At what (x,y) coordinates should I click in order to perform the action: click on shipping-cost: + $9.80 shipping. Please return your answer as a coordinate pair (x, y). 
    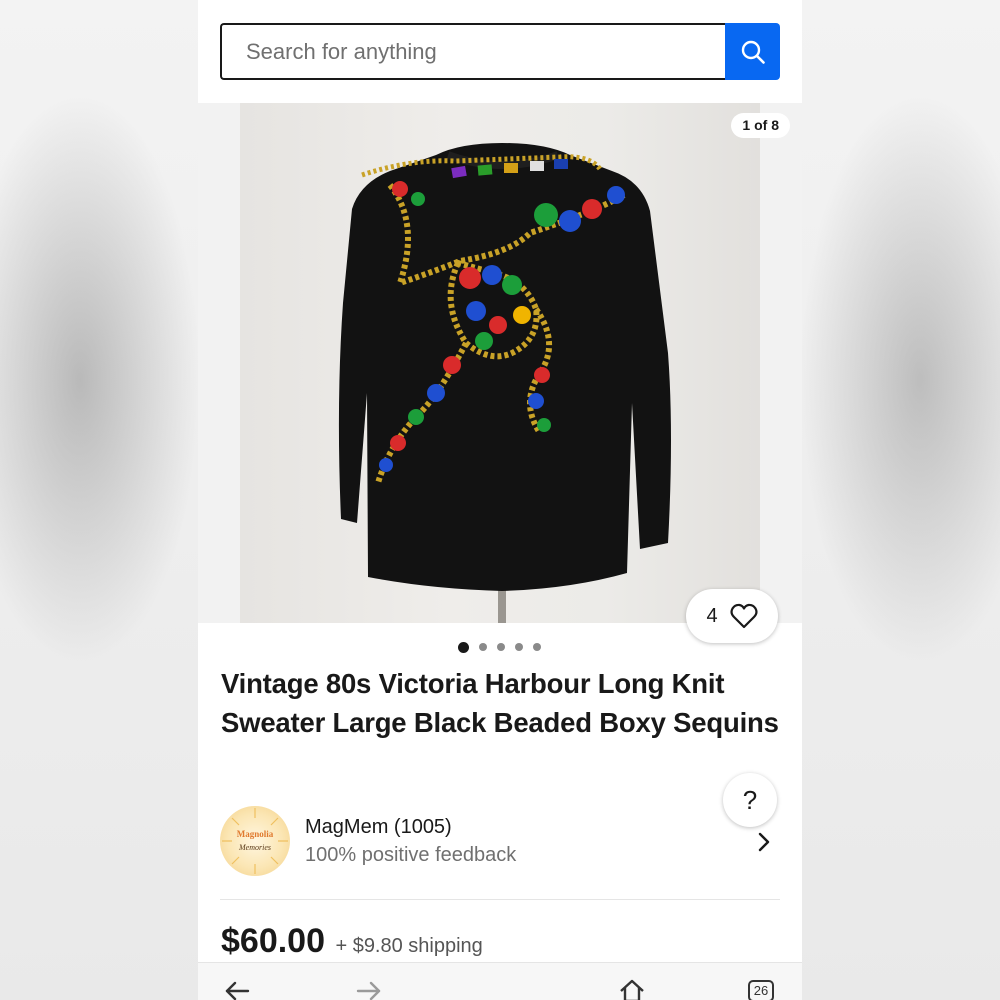
    Looking at the image, I should click on (409, 946).